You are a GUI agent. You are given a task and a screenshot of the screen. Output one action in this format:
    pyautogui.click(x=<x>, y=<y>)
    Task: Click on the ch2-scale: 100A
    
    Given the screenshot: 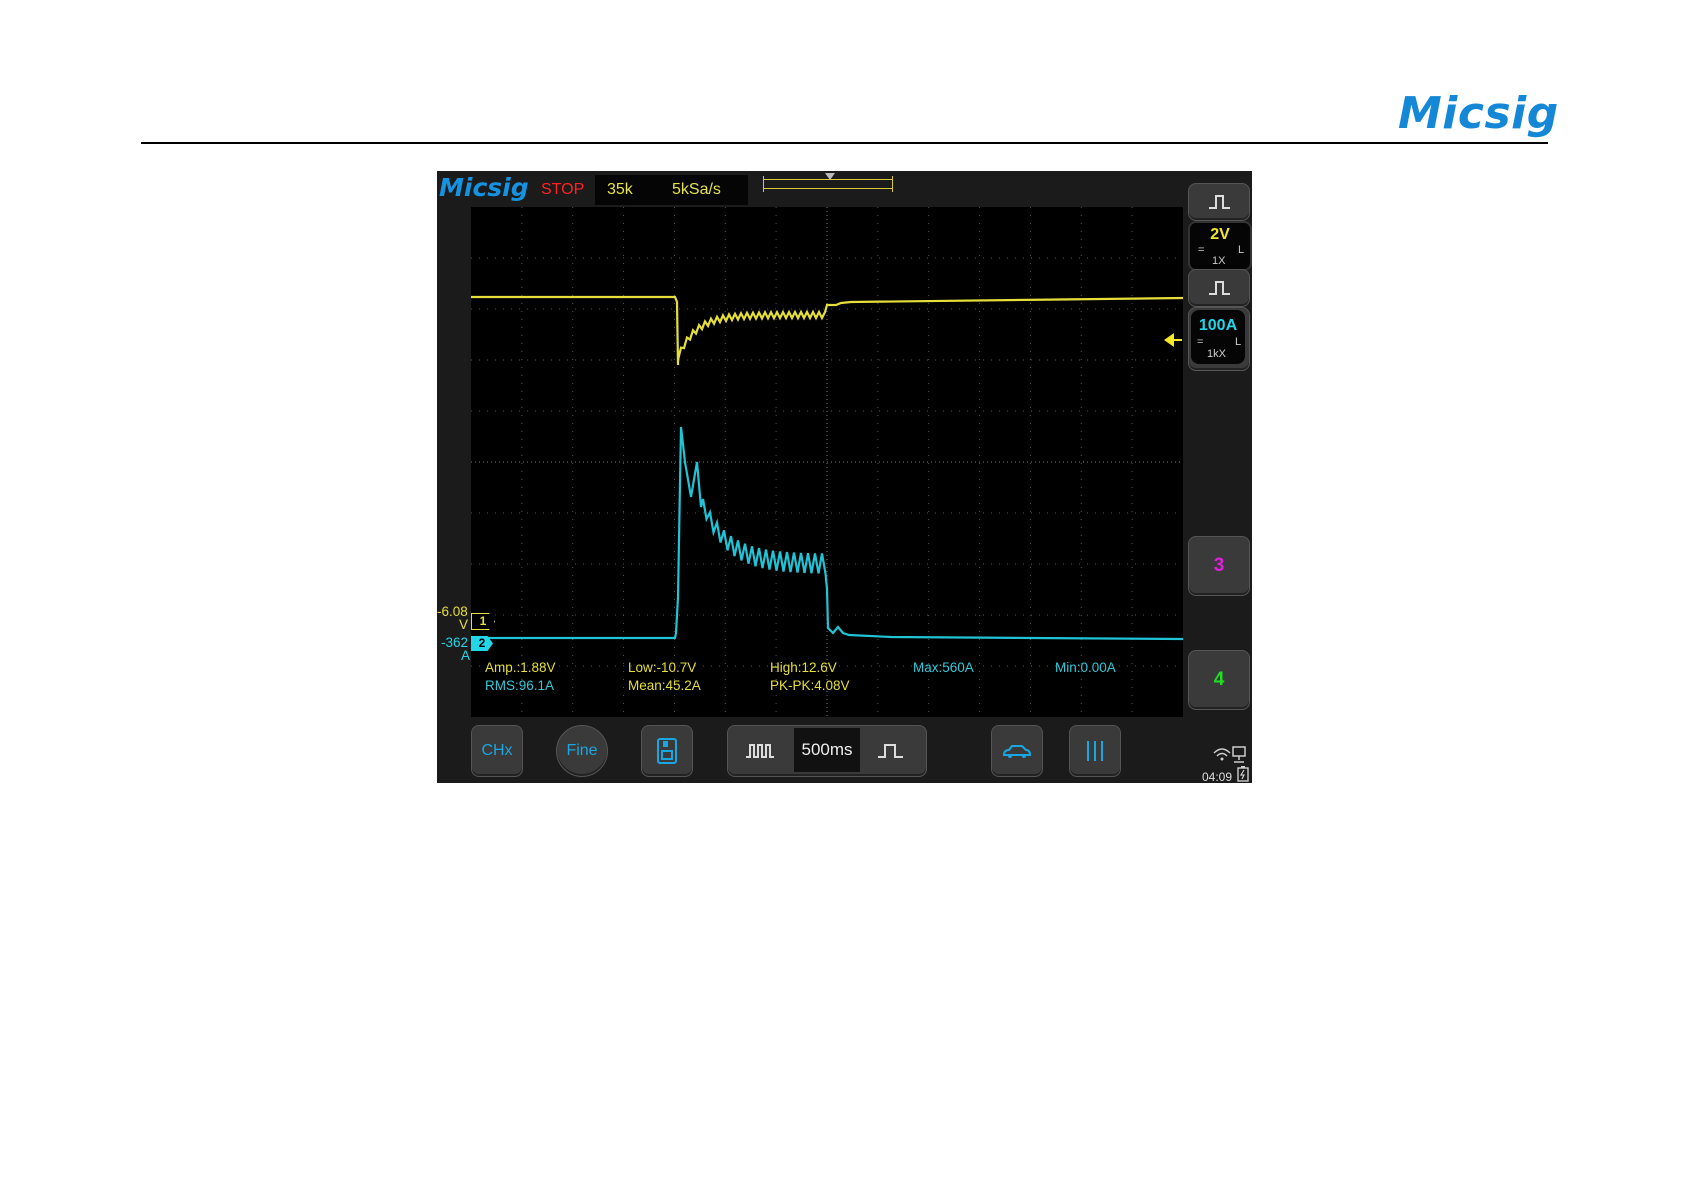 What is the action you would take?
    pyautogui.click(x=1218, y=325)
    